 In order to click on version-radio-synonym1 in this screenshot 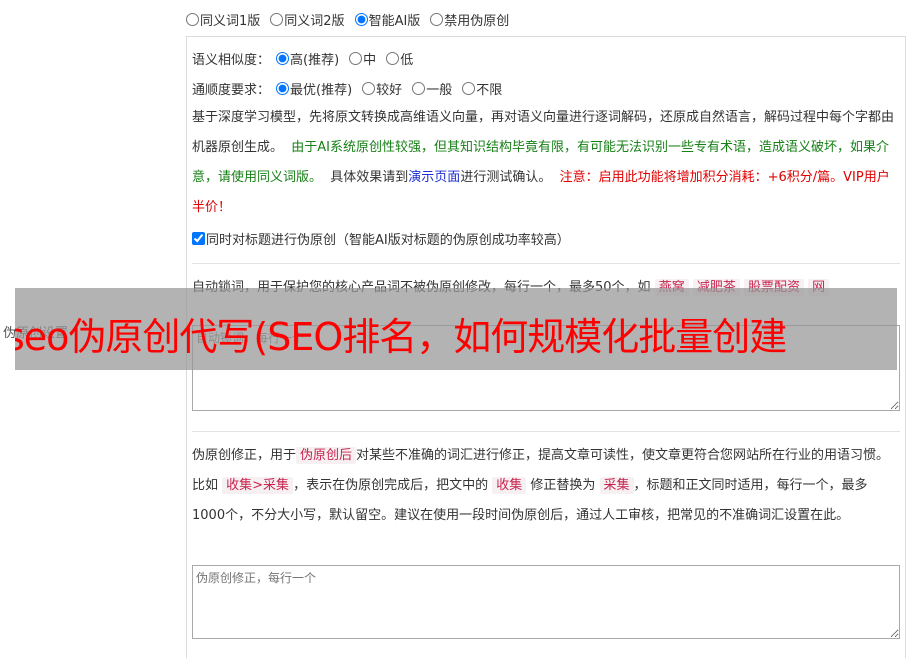, I will do `click(192, 19)`.